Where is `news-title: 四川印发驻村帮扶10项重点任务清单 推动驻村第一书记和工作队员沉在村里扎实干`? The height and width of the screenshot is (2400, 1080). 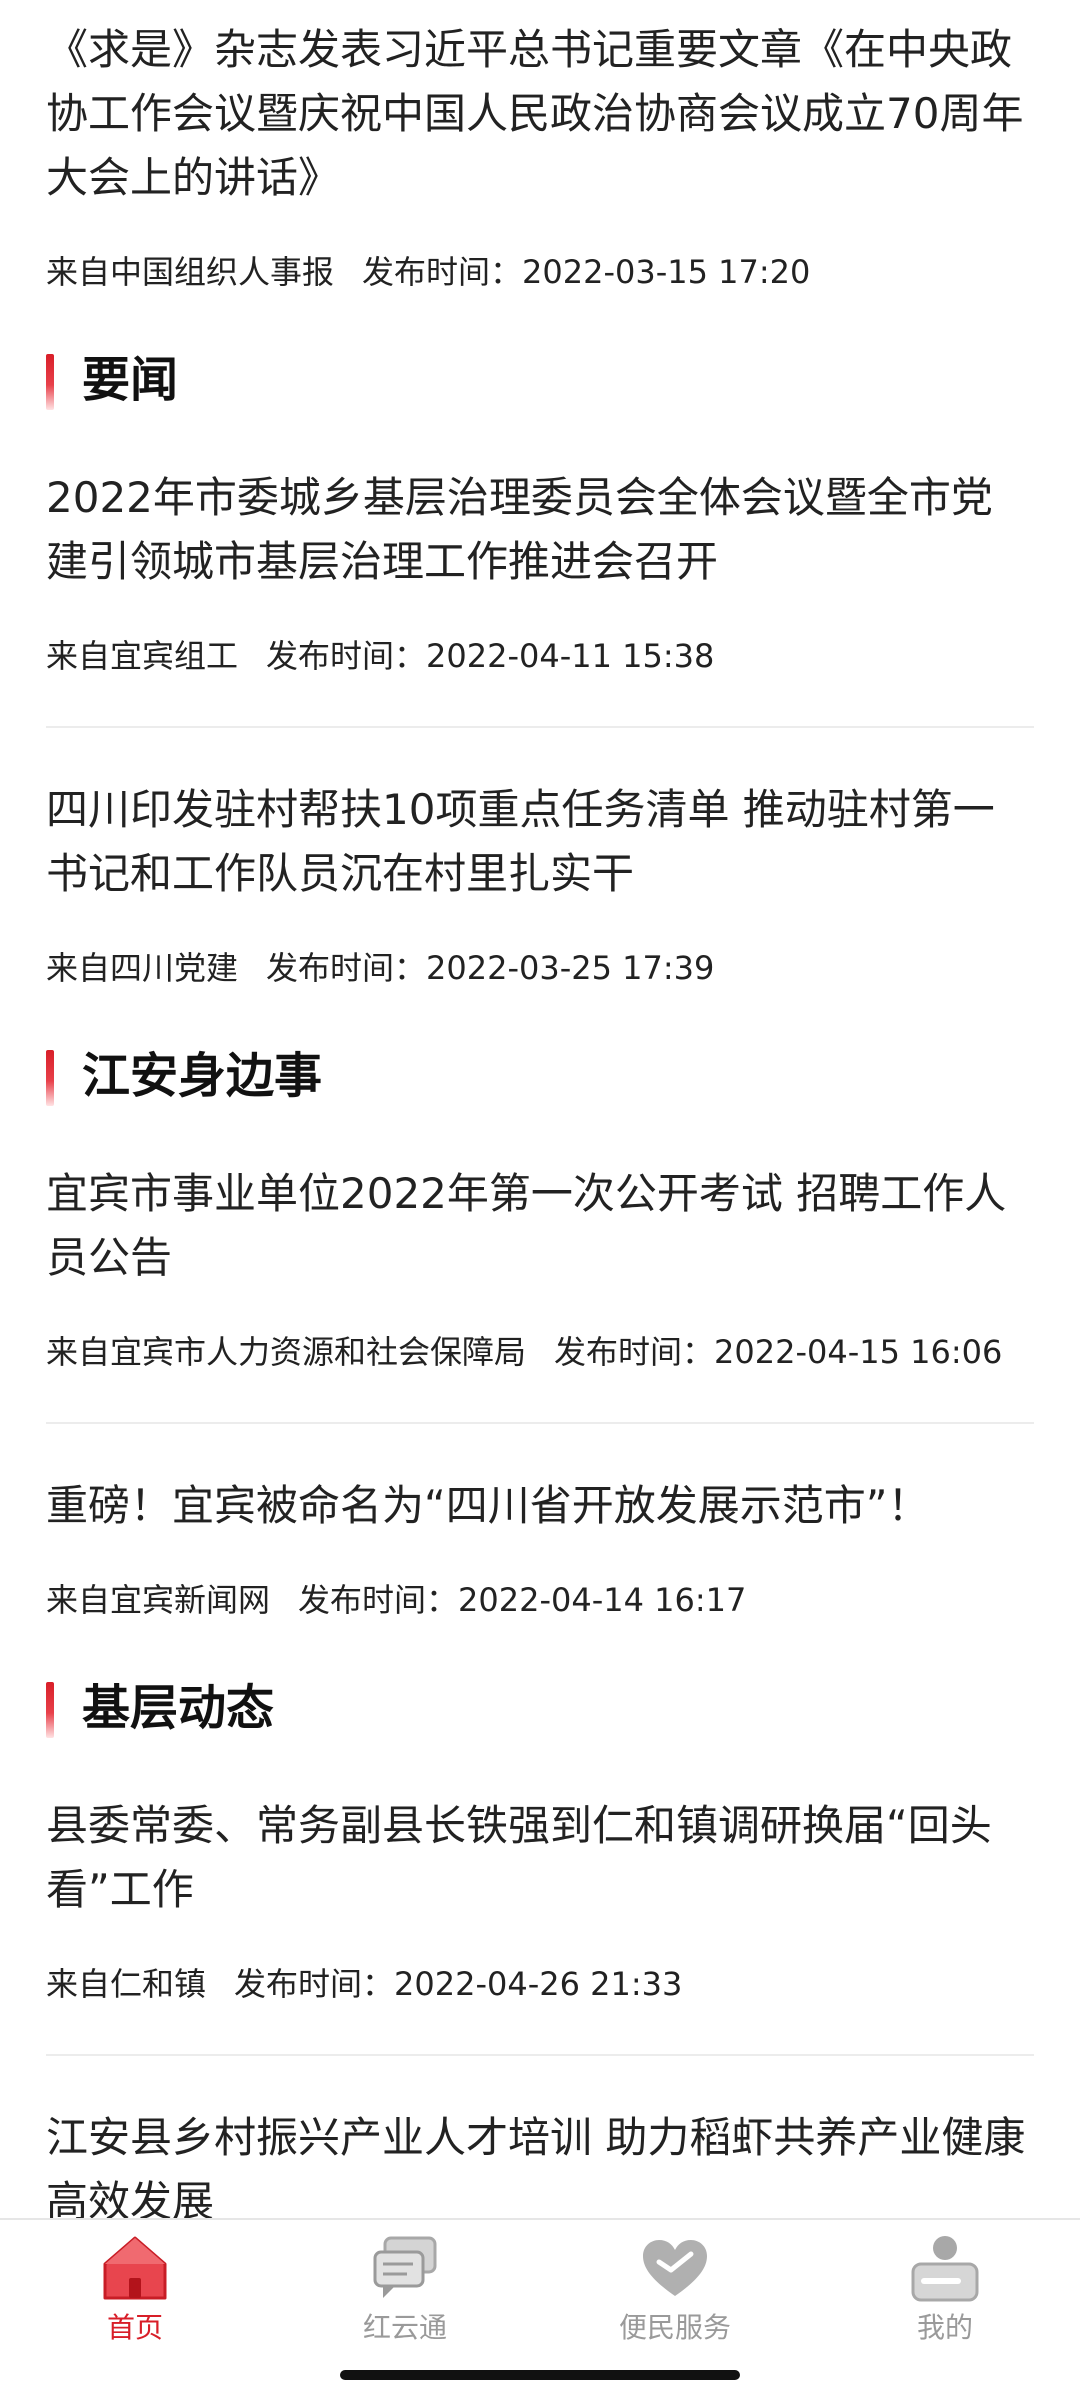 news-title: 四川印发驻村帮扶10项重点任务清单 推动驻村第一书记和工作队员沉在村里扎实干 is located at coordinates (520, 841).